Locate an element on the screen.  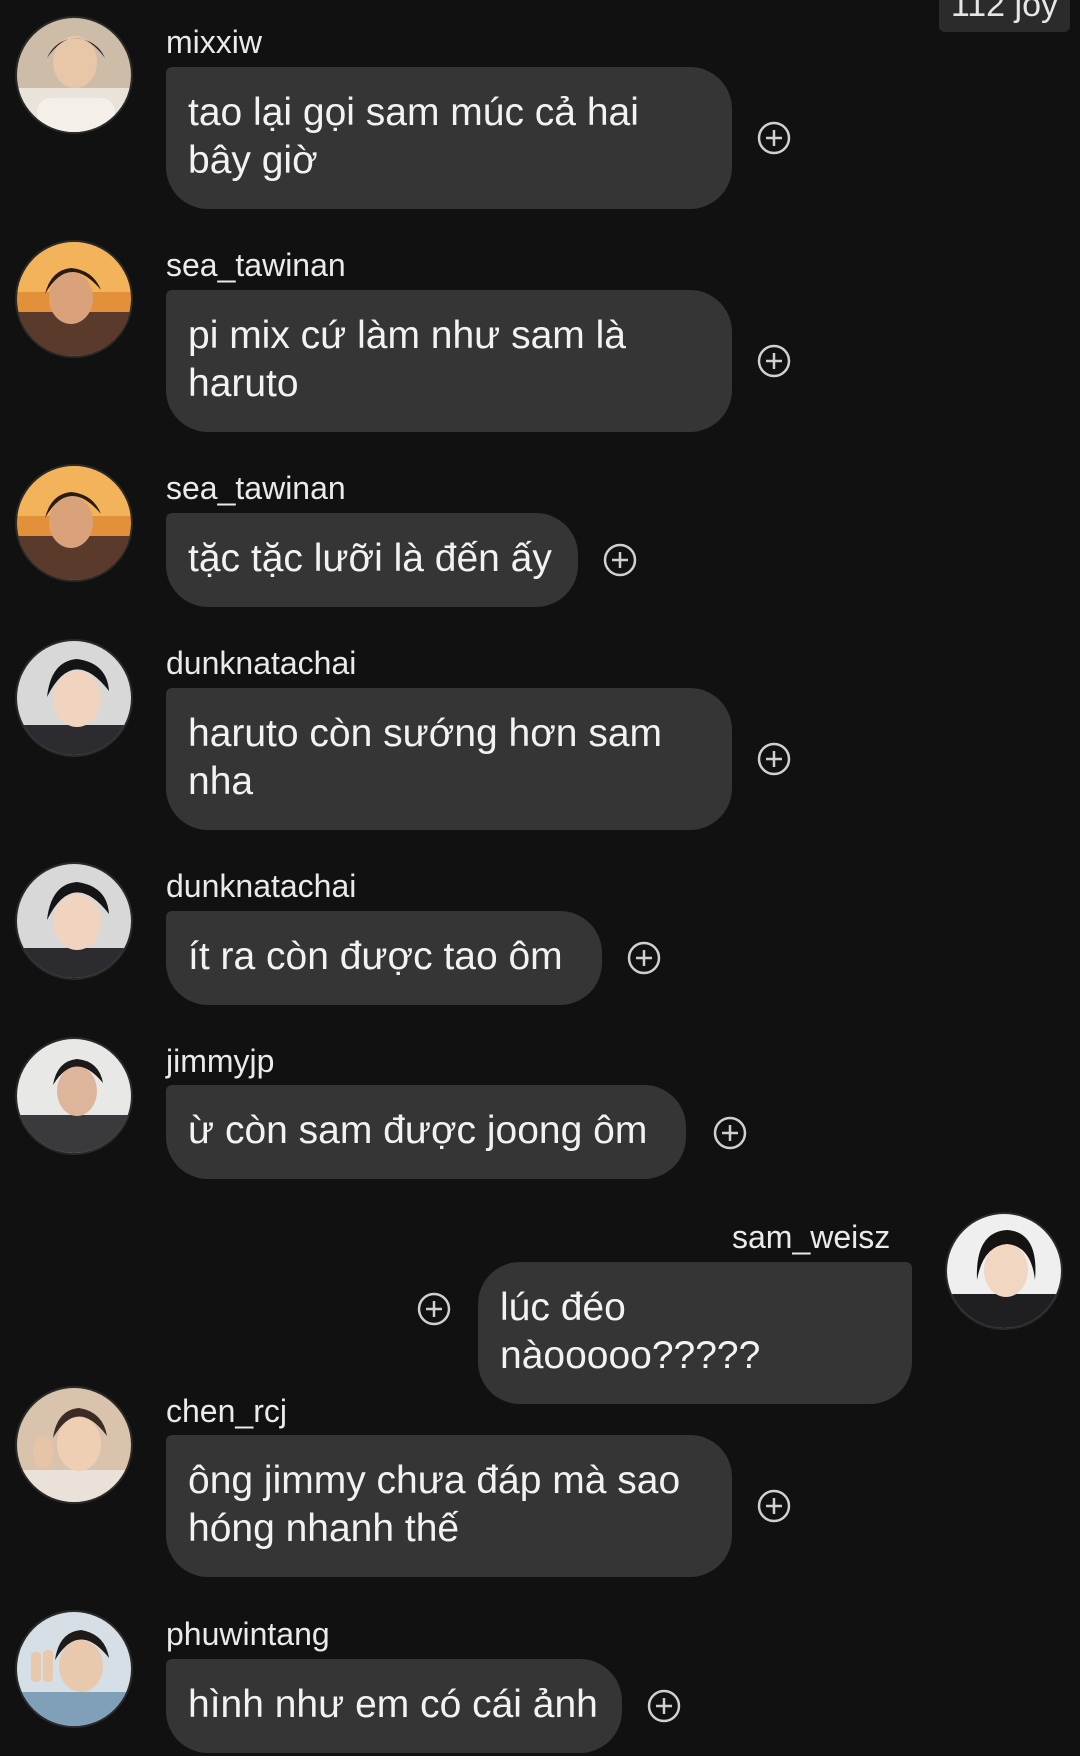
message-bubble: ít ra còn được tao ôm is located at coordinates (384, 958).